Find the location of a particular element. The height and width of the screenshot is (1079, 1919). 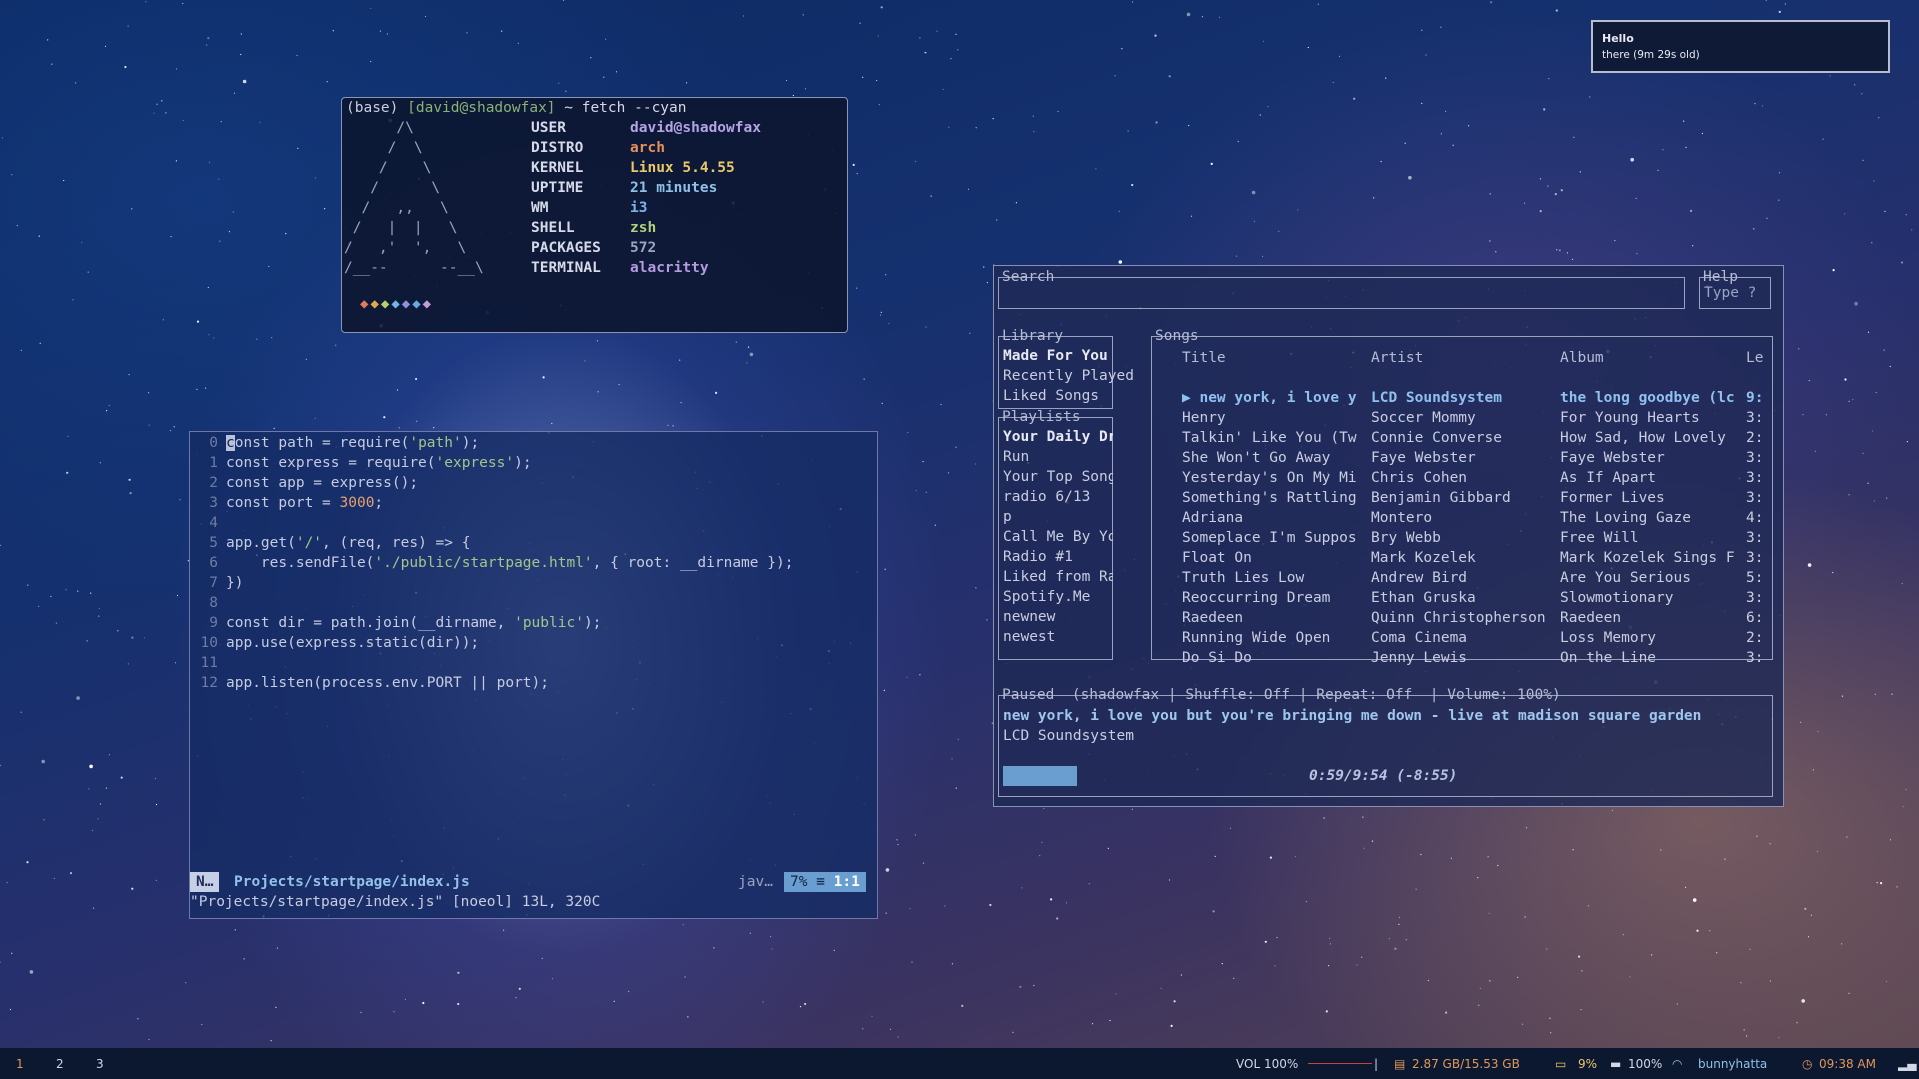

help-box: Help Type ? is located at coordinates (1735, 289).